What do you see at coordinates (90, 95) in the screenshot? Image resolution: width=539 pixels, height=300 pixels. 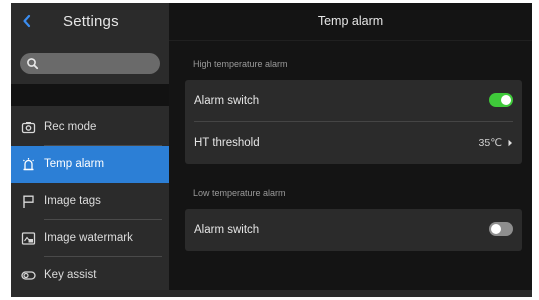 I see `sidebar-divider-block` at bounding box center [90, 95].